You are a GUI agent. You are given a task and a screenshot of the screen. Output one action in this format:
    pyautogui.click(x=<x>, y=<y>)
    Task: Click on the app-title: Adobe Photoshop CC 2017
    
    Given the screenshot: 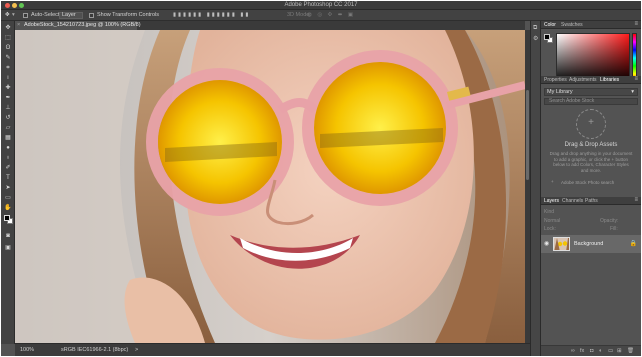 What is the action you would take?
    pyautogui.click(x=321, y=5)
    